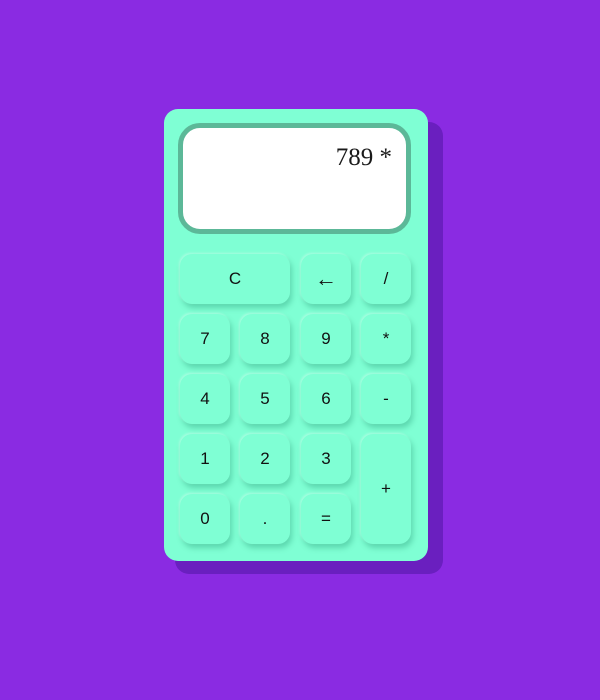  Describe the element at coordinates (326, 399) in the screenshot. I see `six-button: 6` at that location.